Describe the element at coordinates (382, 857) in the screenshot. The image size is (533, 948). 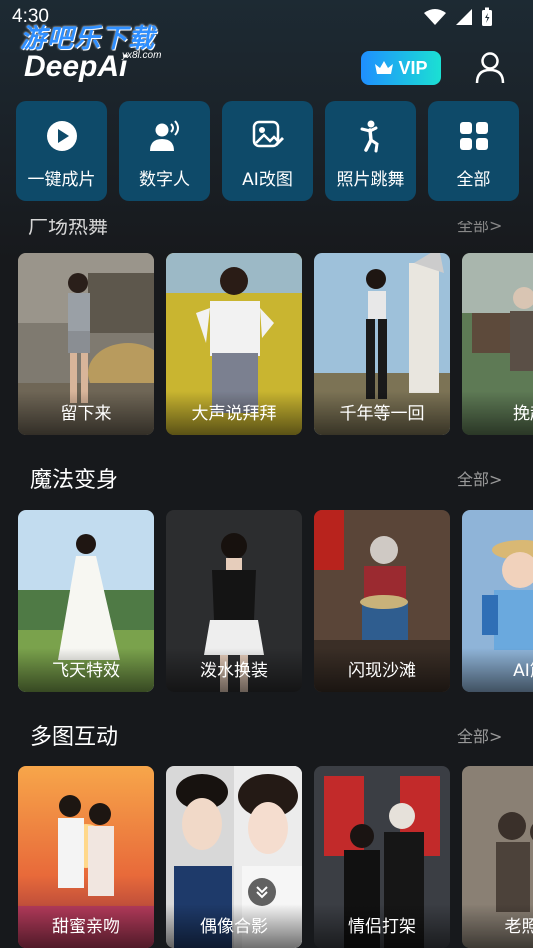
I see `template-card: 情侣打架` at that location.